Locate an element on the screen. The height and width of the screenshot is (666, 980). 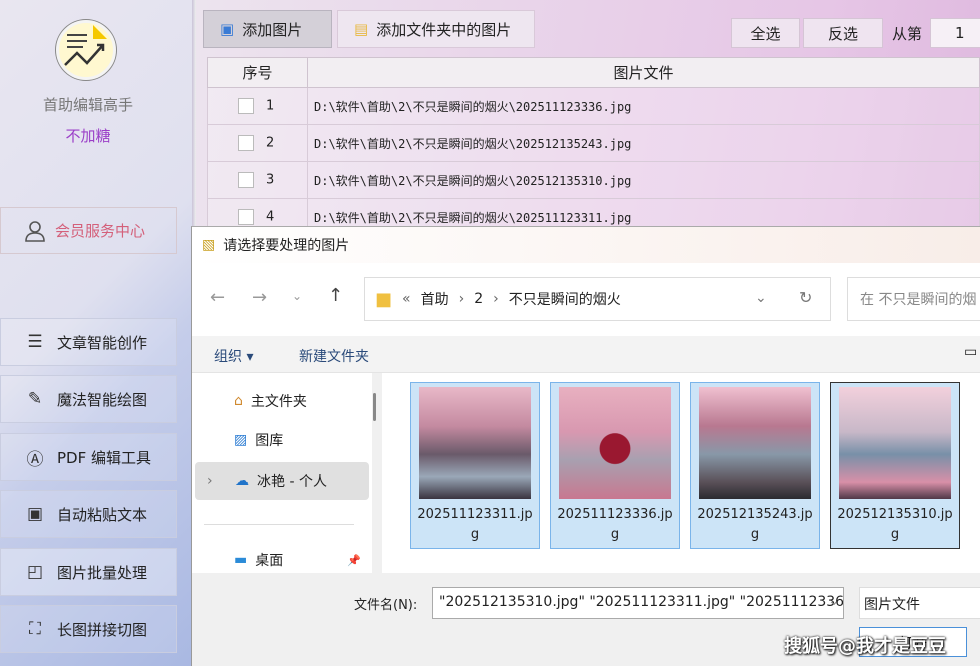
nav-bar: ← → ⌄ ↑ ■ « 首助 › 2 › 不只是瞬间的烟火 ⌄ ↻ 在 不只是瞬间的烟 is located at coordinates (586, 299).